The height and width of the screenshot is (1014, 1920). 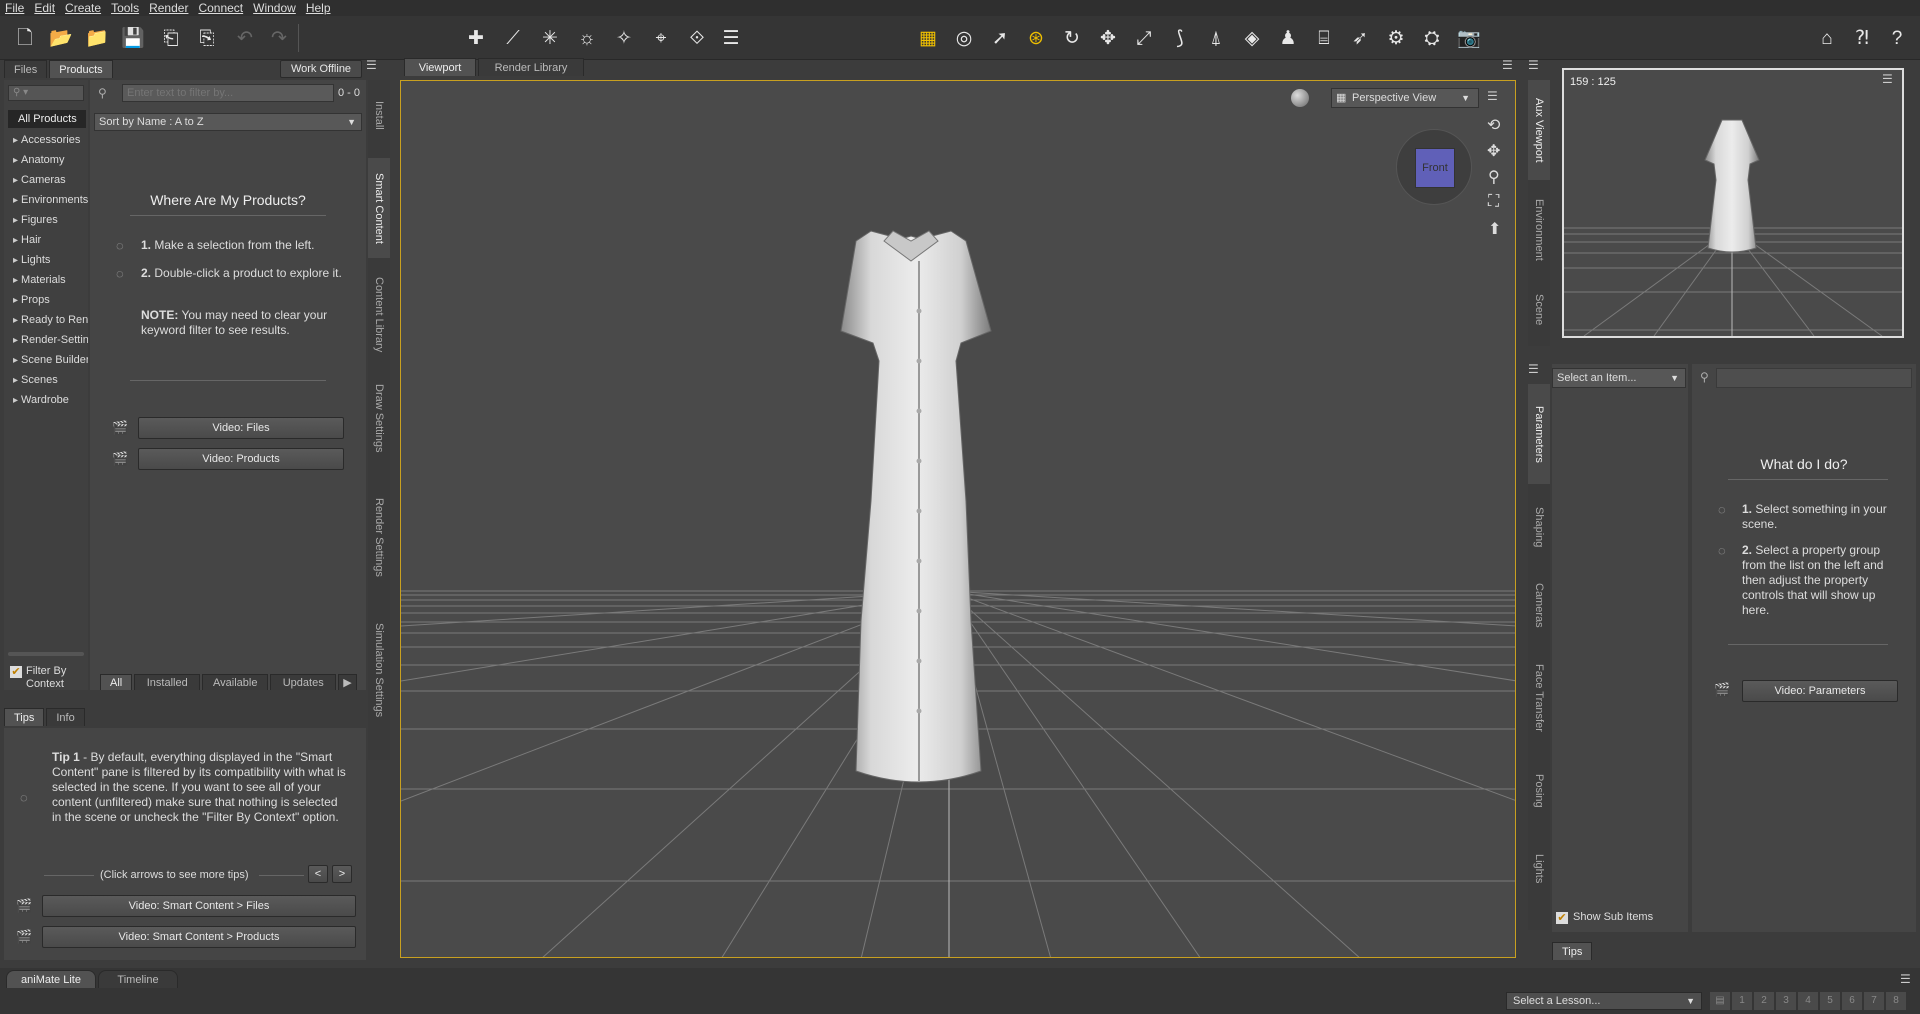 What do you see at coordinates (207, 38) in the screenshot?
I see `export-icon: ⎘` at bounding box center [207, 38].